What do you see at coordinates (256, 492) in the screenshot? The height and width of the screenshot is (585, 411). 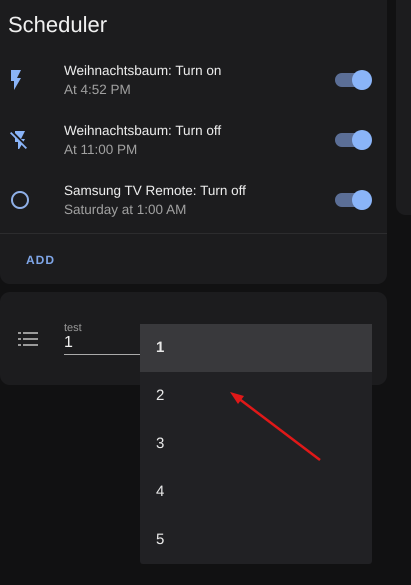 I see `dropdown-option: 4` at bounding box center [256, 492].